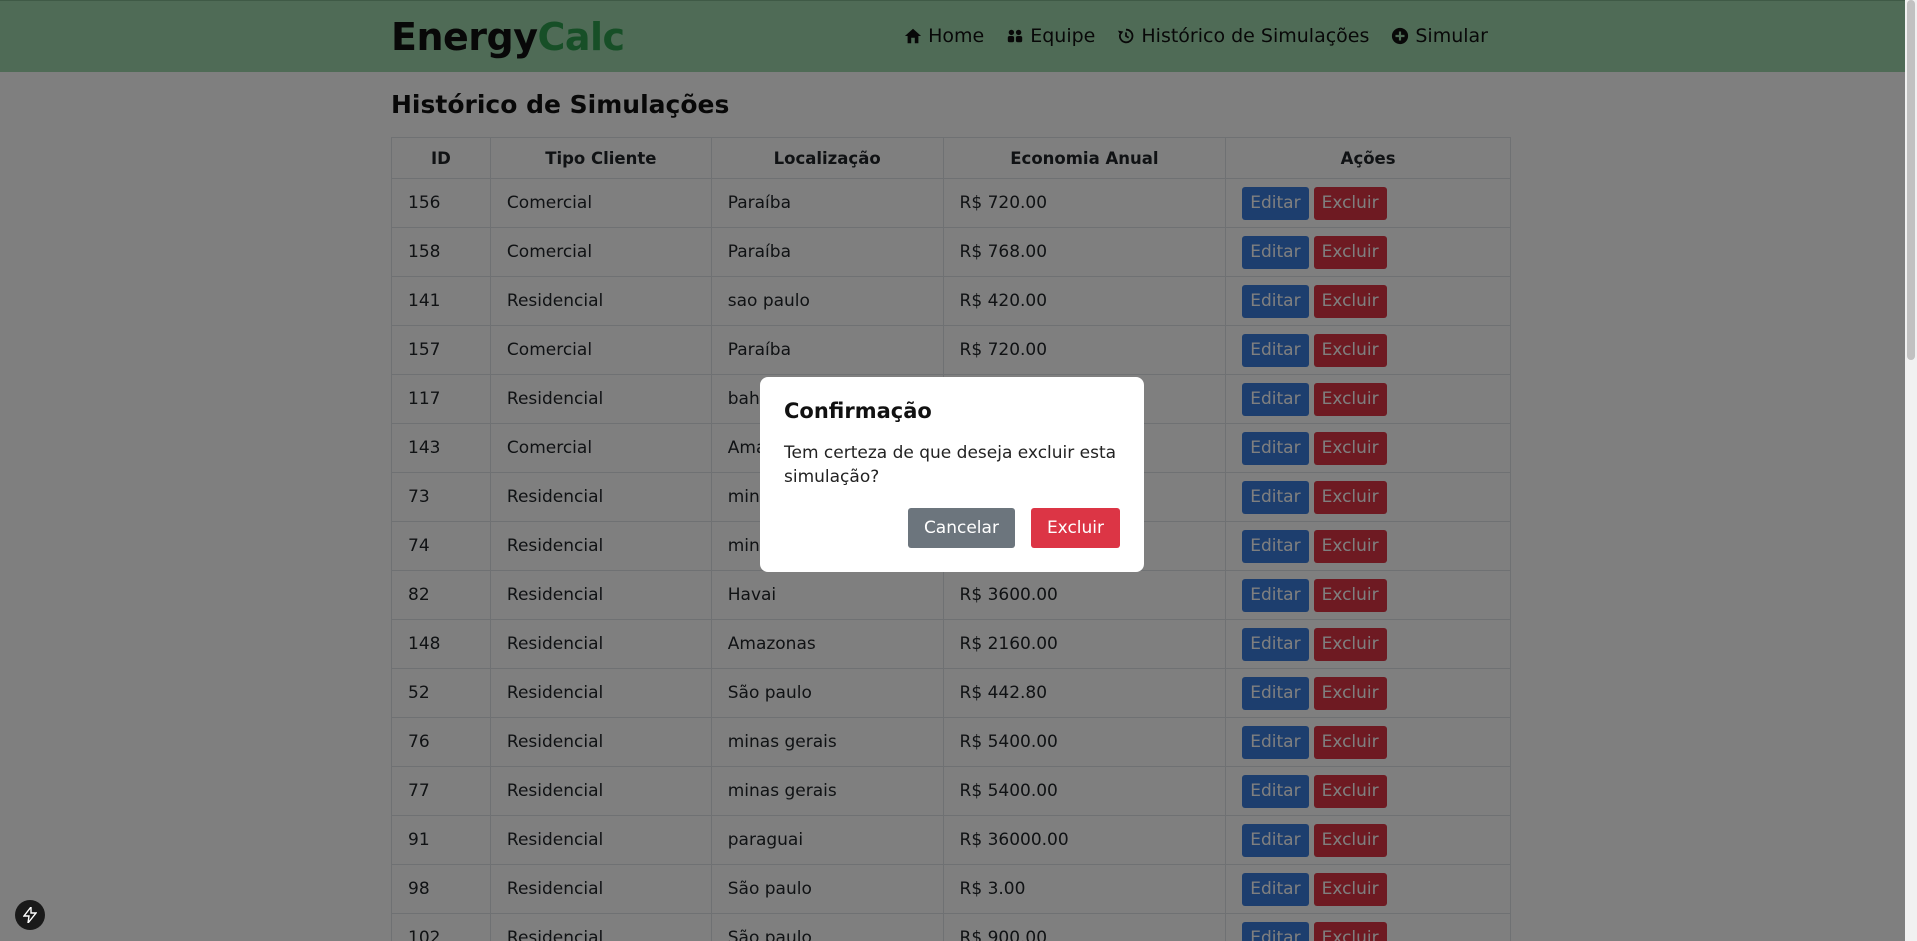  Describe the element at coordinates (1911, 180) in the screenshot. I see `scrollbar-thumb` at that location.